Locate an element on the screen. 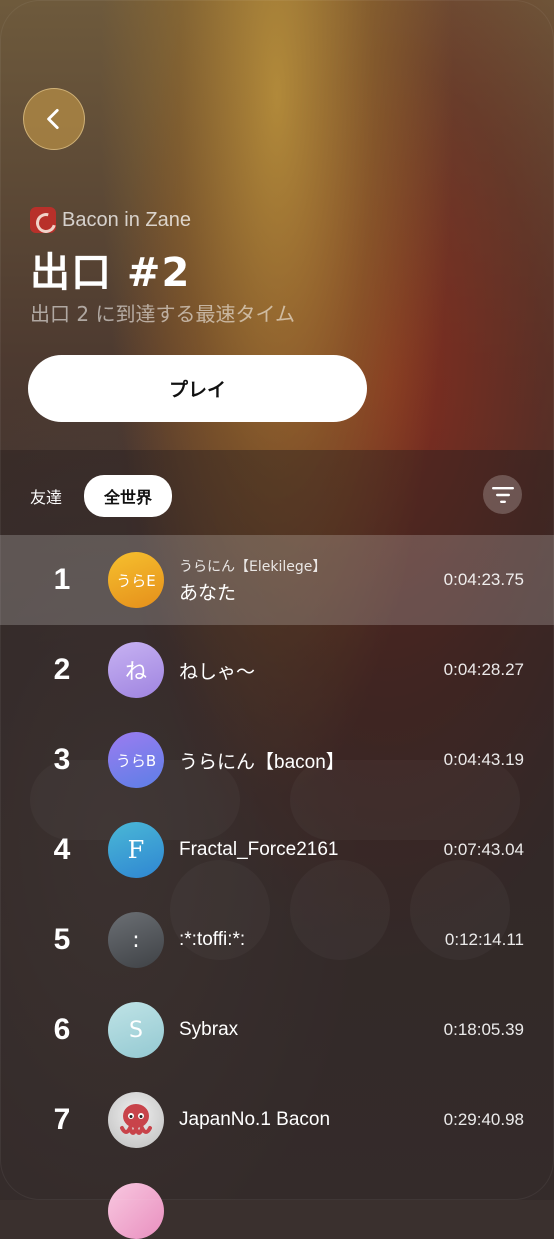 The height and width of the screenshot is (1239, 554). player-name: Sybrax is located at coordinates (209, 1029).